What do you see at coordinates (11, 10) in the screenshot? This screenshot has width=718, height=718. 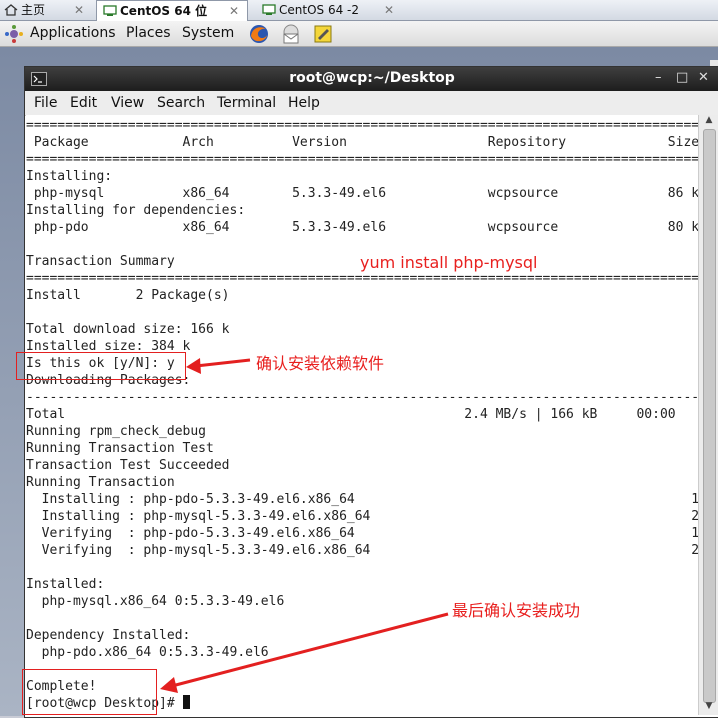 I see `home-icon` at bounding box center [11, 10].